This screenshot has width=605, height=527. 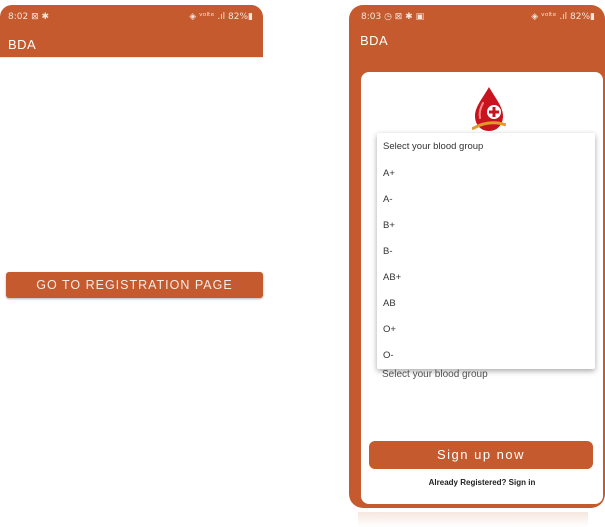 I want to click on status-bar: 8:03 ◷ ⊠ ✱ ▣ ◈ ᵛᵒˡᵗᵉ .ıl 82%▮, so click(x=477, y=15).